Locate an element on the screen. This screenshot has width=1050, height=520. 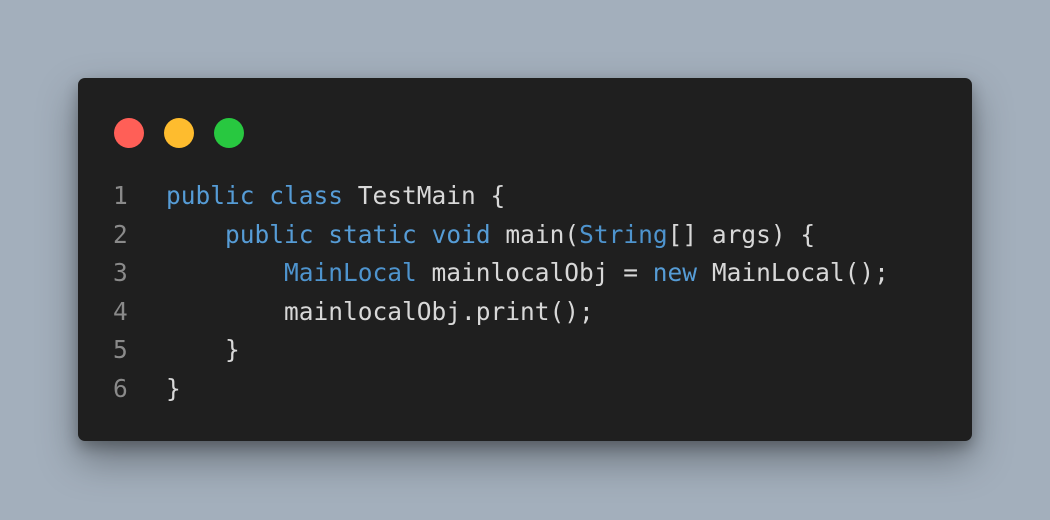
minimize-dot-icon is located at coordinates (179, 133).